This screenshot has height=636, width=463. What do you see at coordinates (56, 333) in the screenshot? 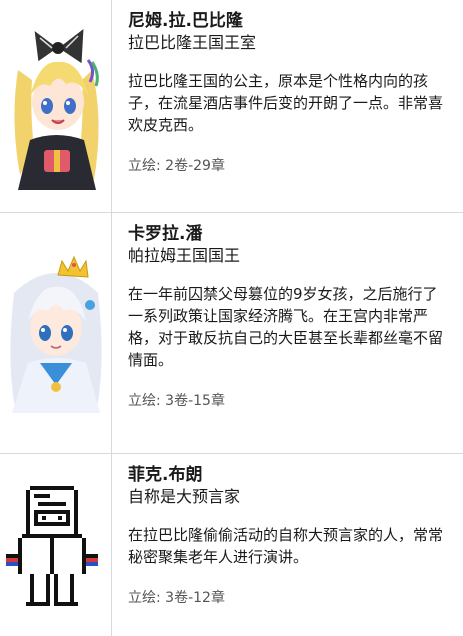
I see `silver-haired-queen-portrait-icon` at bounding box center [56, 333].